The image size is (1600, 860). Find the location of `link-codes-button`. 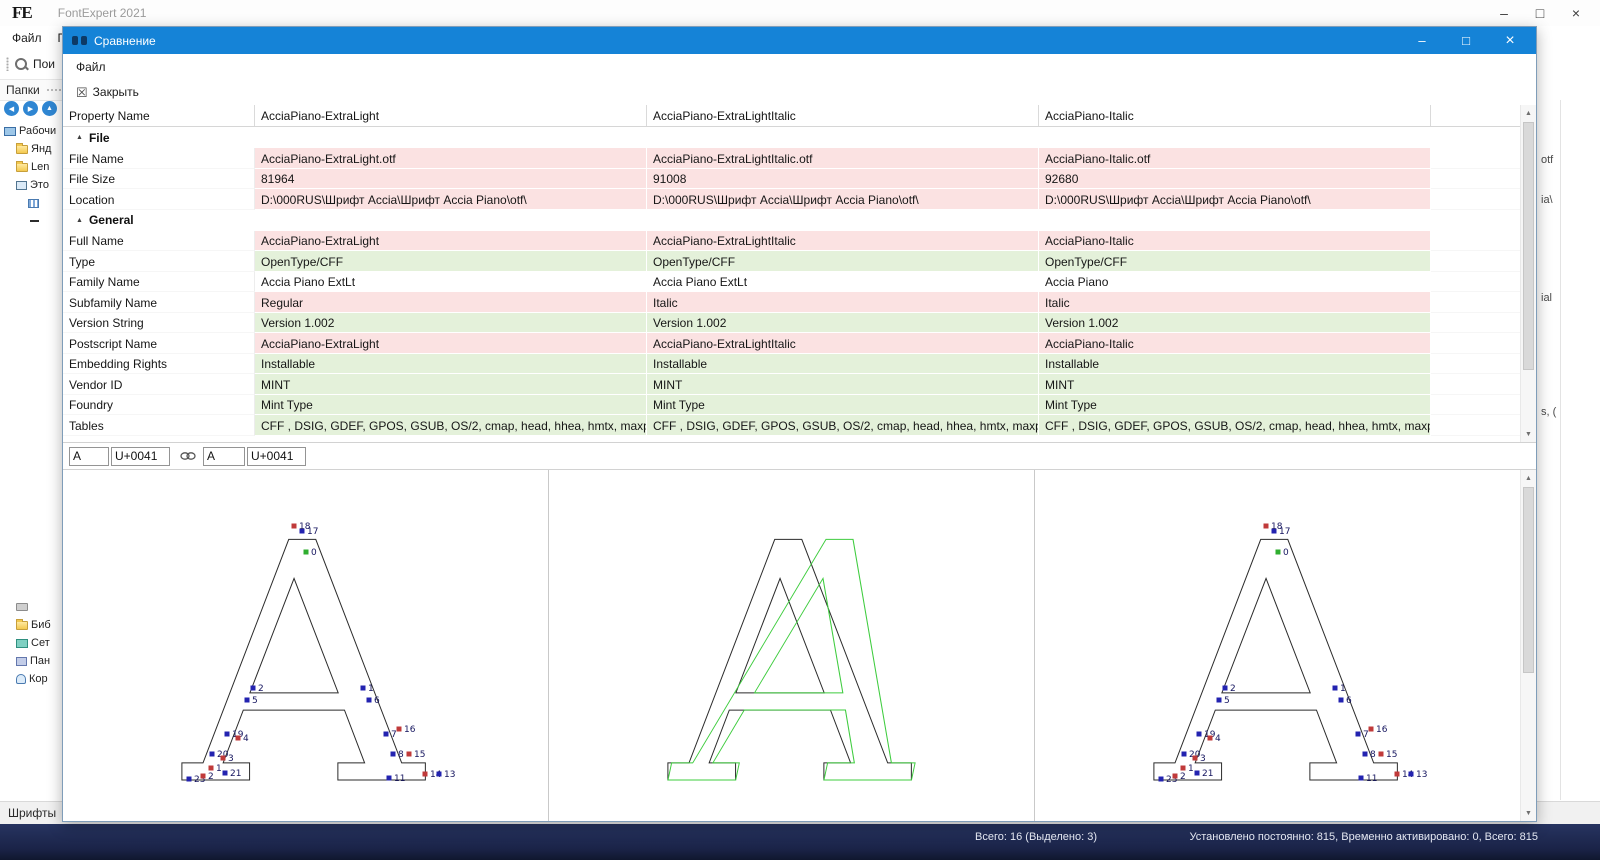

link-codes-button is located at coordinates (188, 456).